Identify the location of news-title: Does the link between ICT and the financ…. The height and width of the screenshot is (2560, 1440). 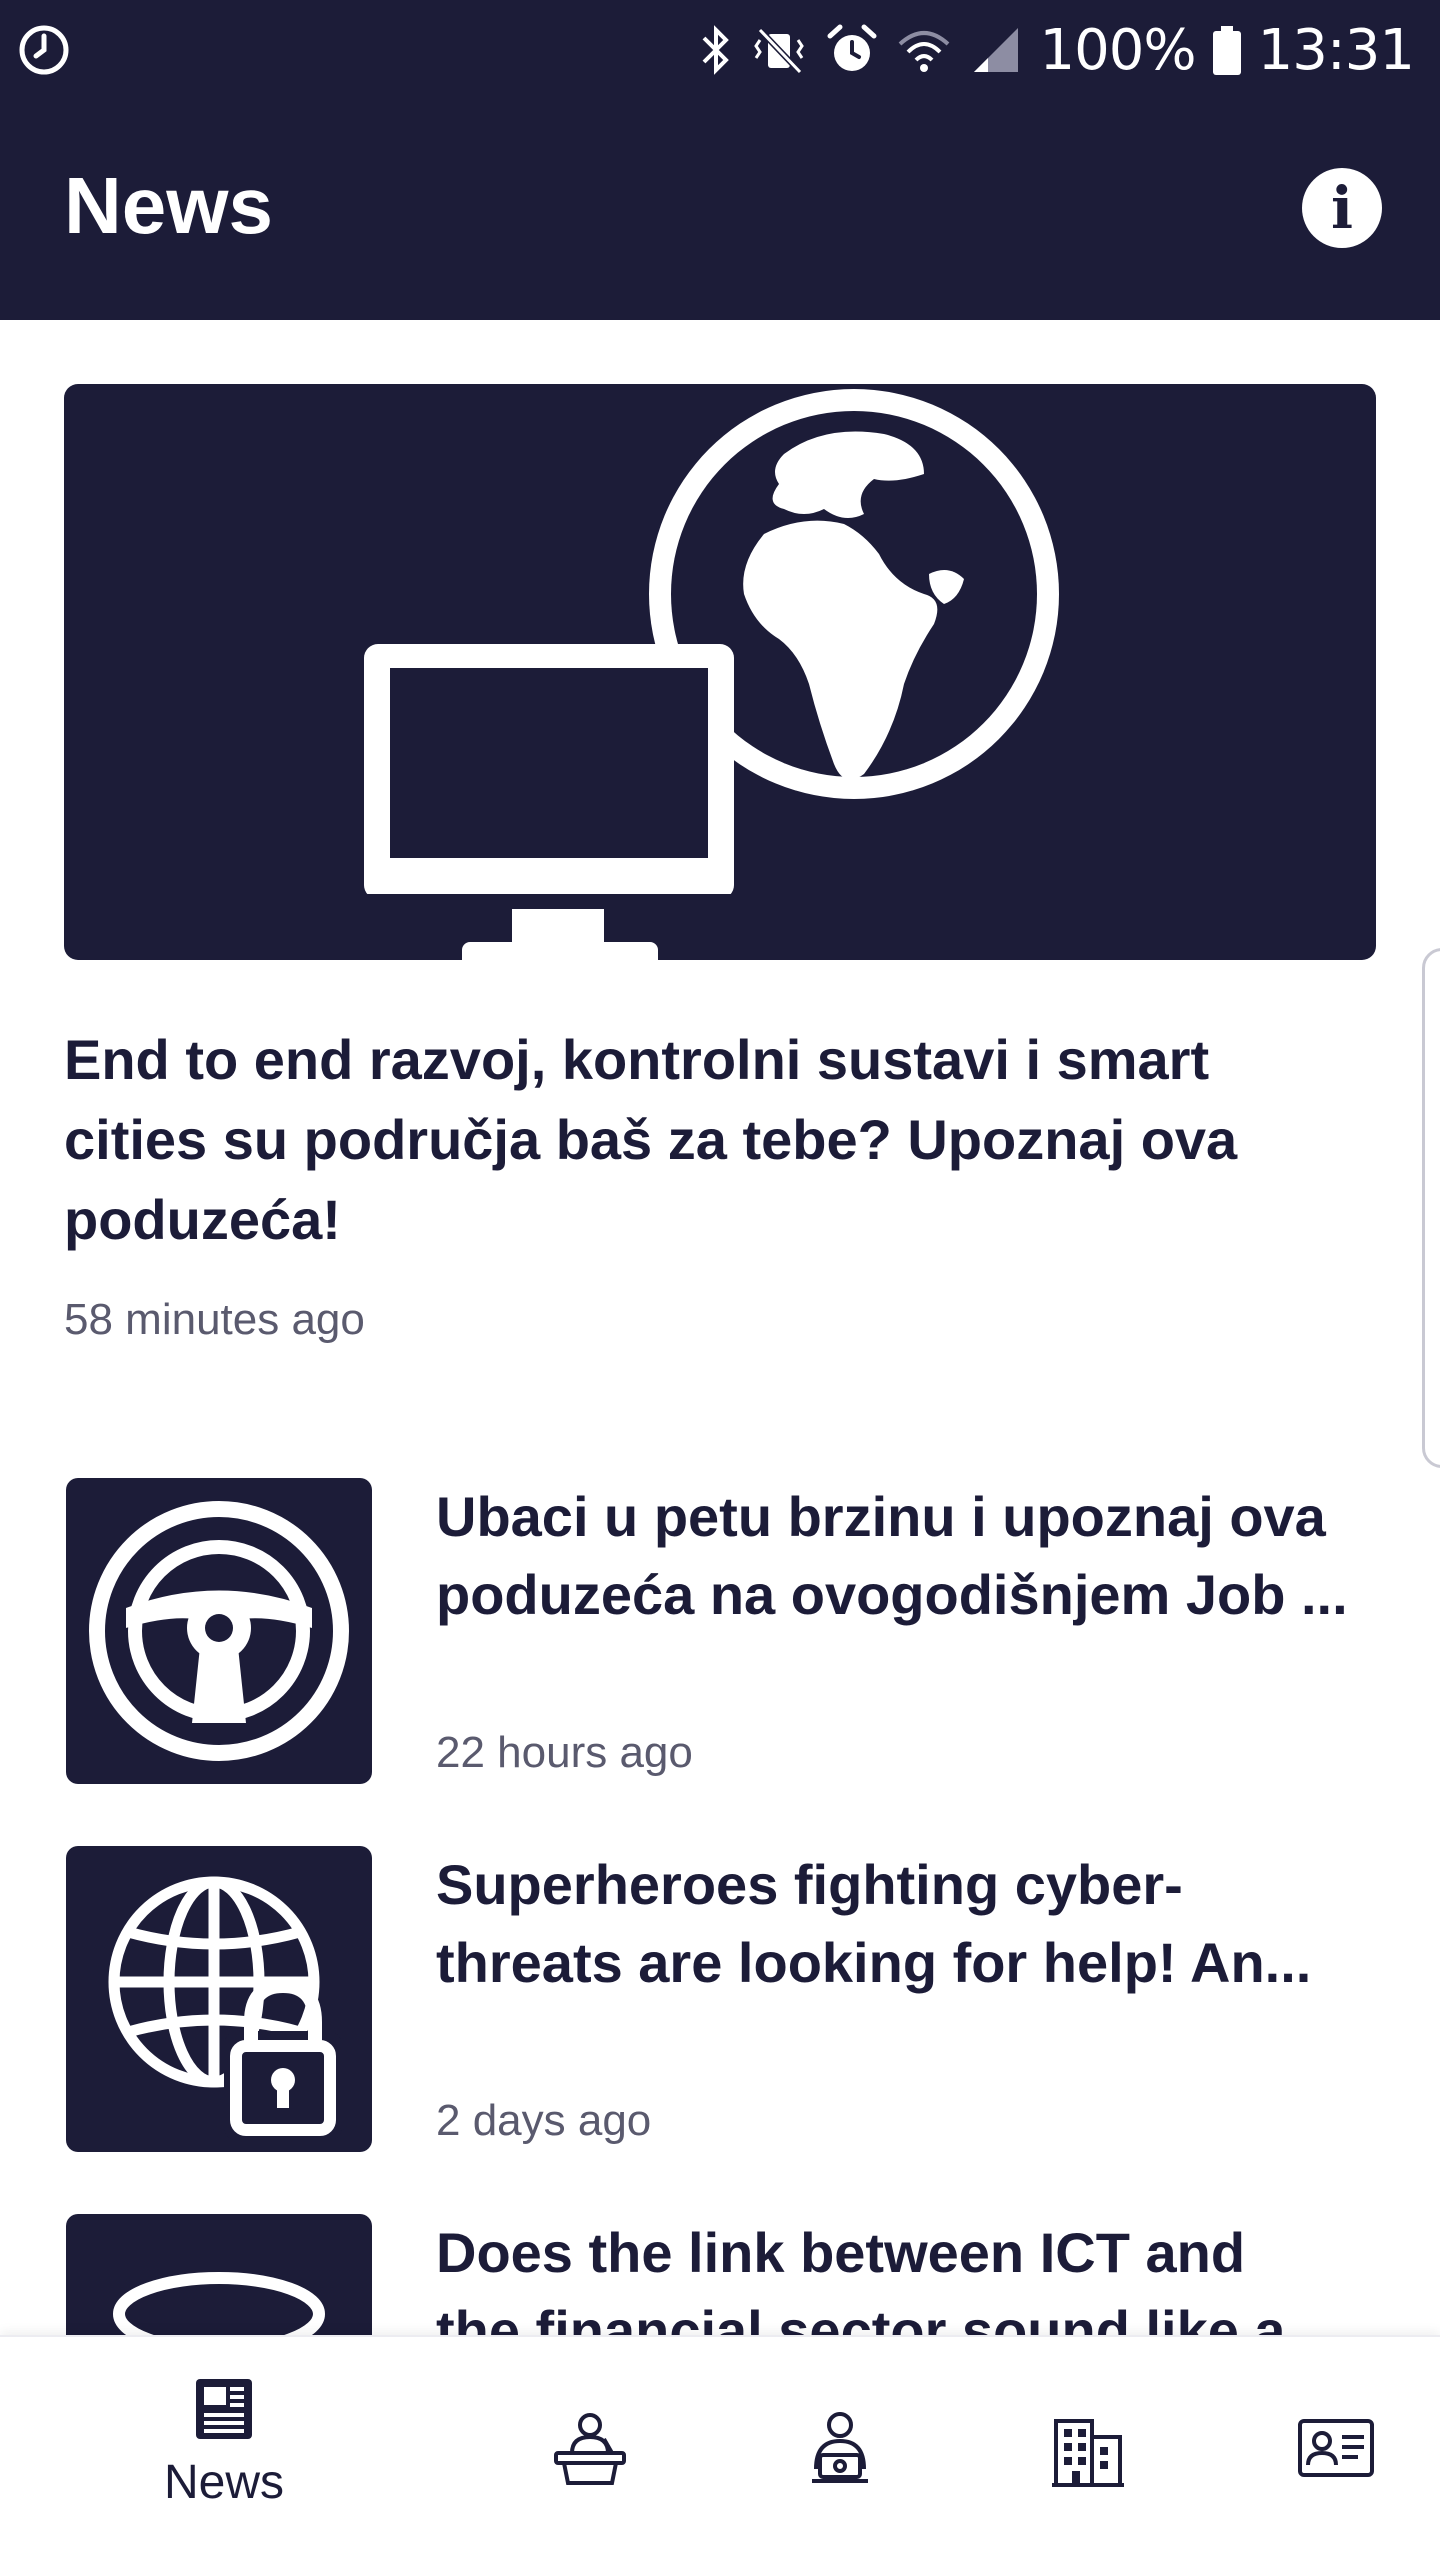
(906, 2274).